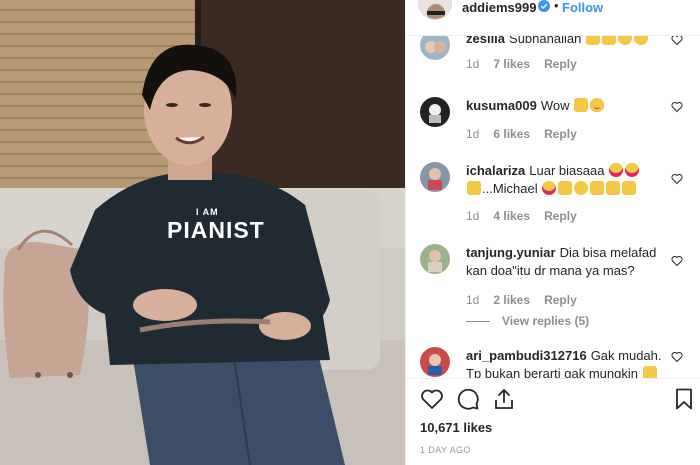  I want to click on comment-body-line2: ...Michael, so click(510, 188).